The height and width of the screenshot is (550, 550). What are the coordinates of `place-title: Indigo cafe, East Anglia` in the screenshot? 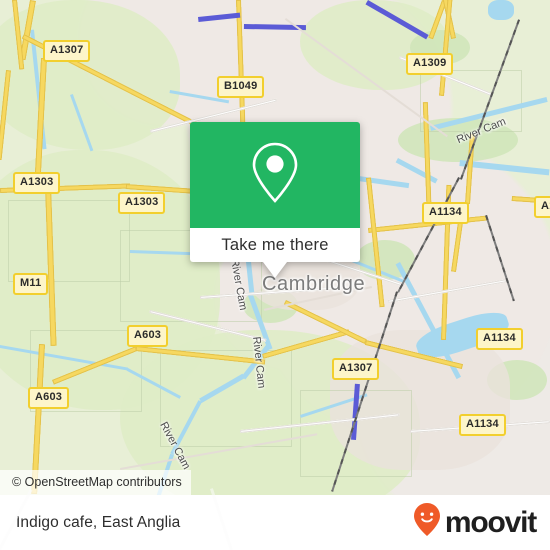 It's located at (98, 522).